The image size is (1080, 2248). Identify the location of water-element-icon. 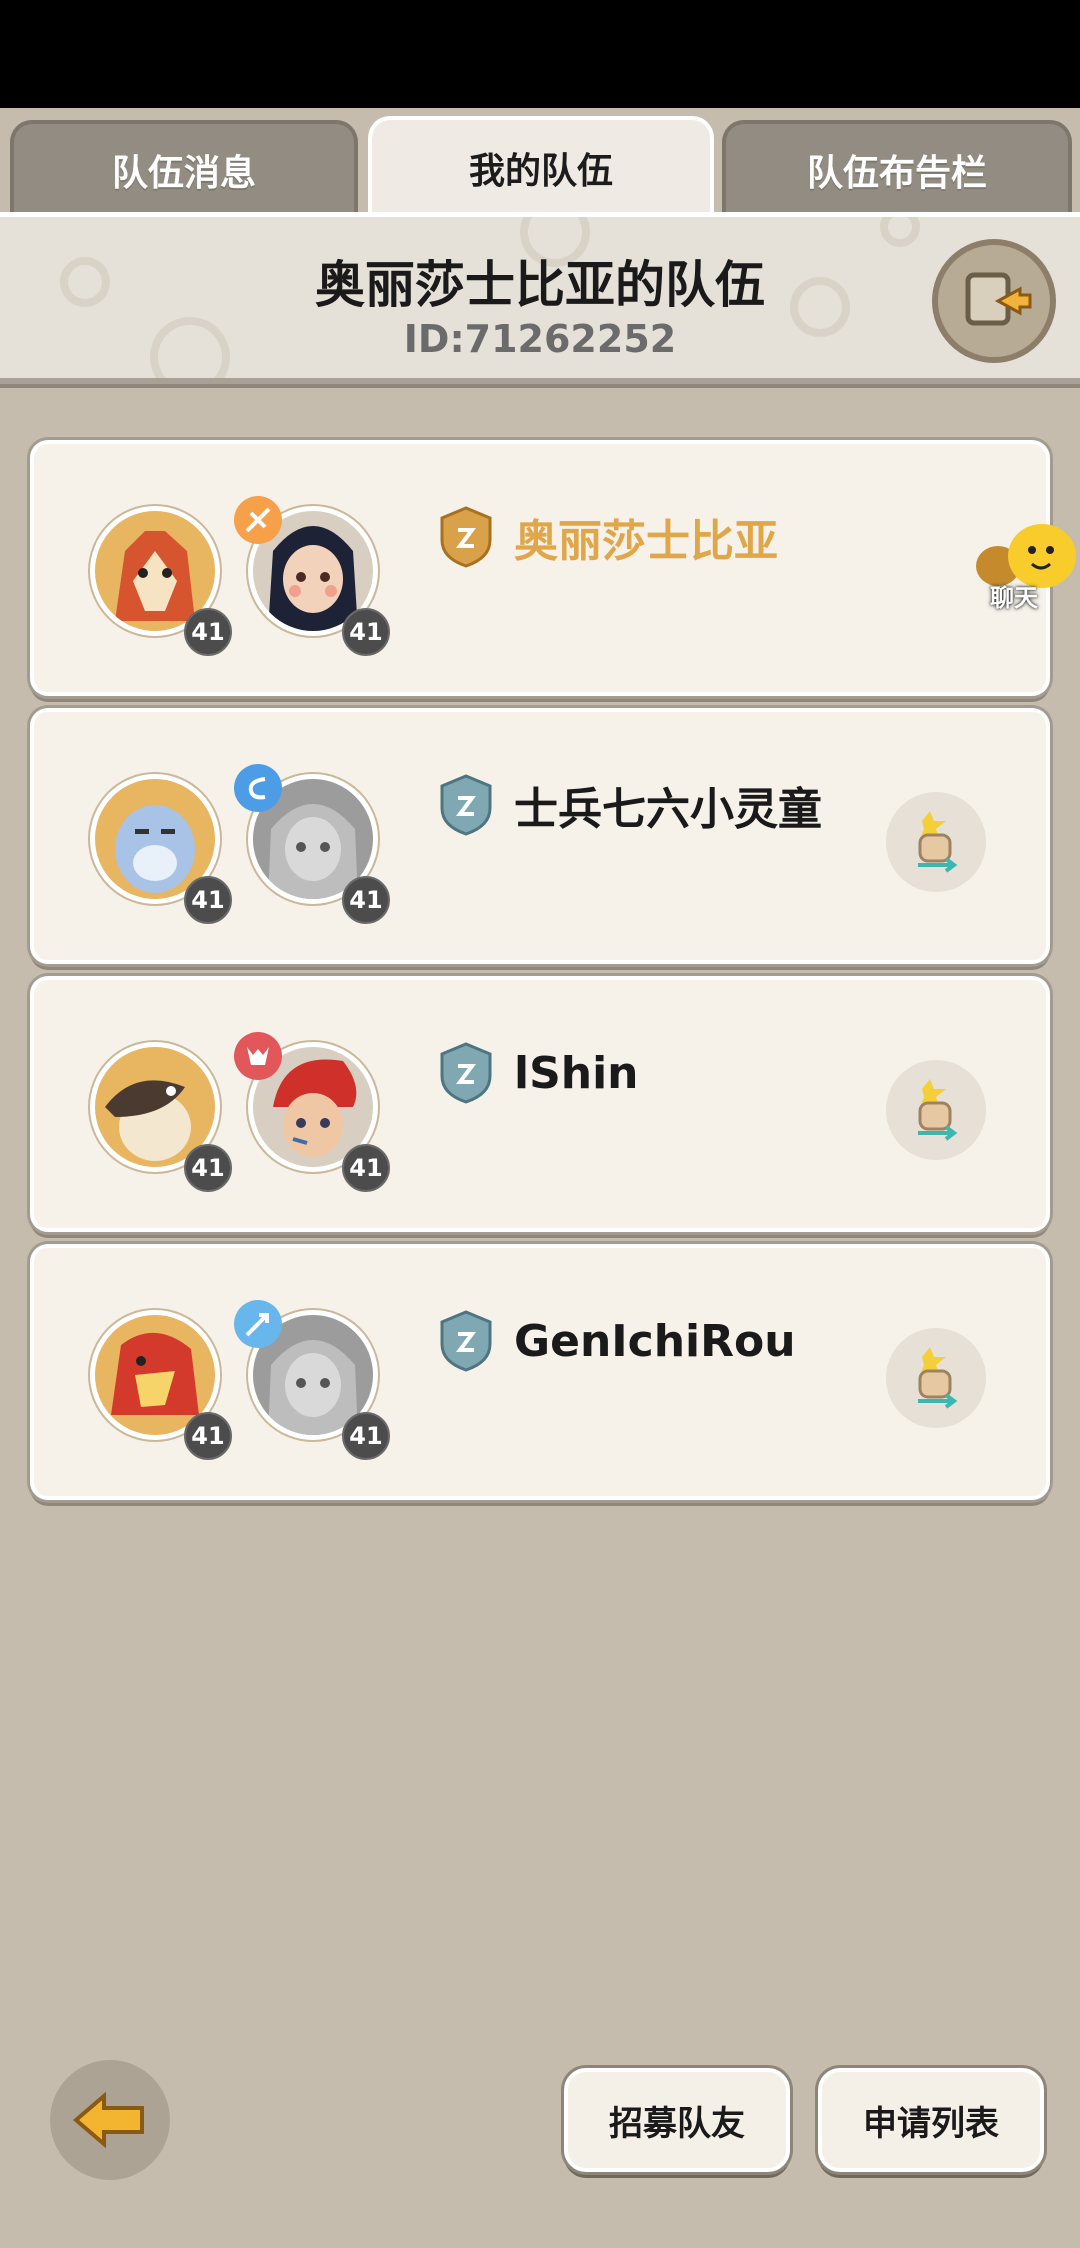
(258, 788).